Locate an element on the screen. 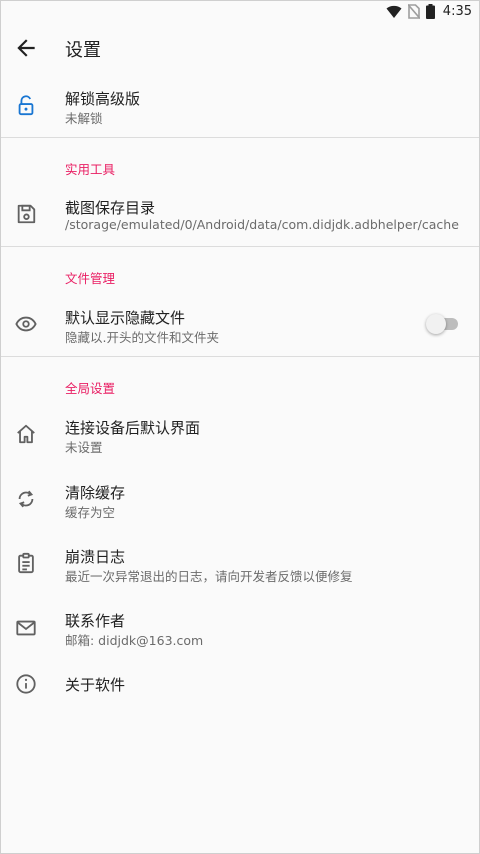  setting-show-hidden-files: 默认显示隐藏文件 隐藏以.开头的文件和文件夹 is located at coordinates (240, 325).